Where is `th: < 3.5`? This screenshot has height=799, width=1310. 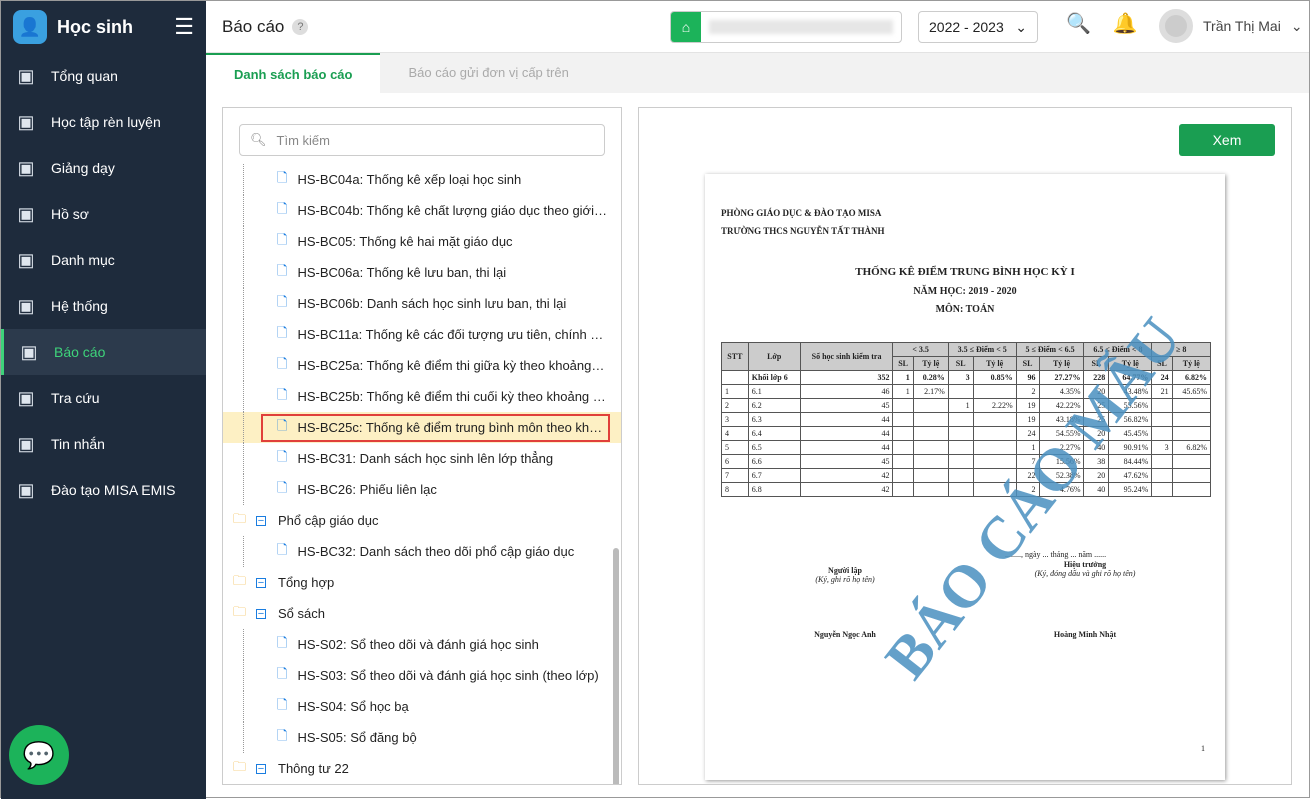 th: < 3.5 is located at coordinates (920, 349).